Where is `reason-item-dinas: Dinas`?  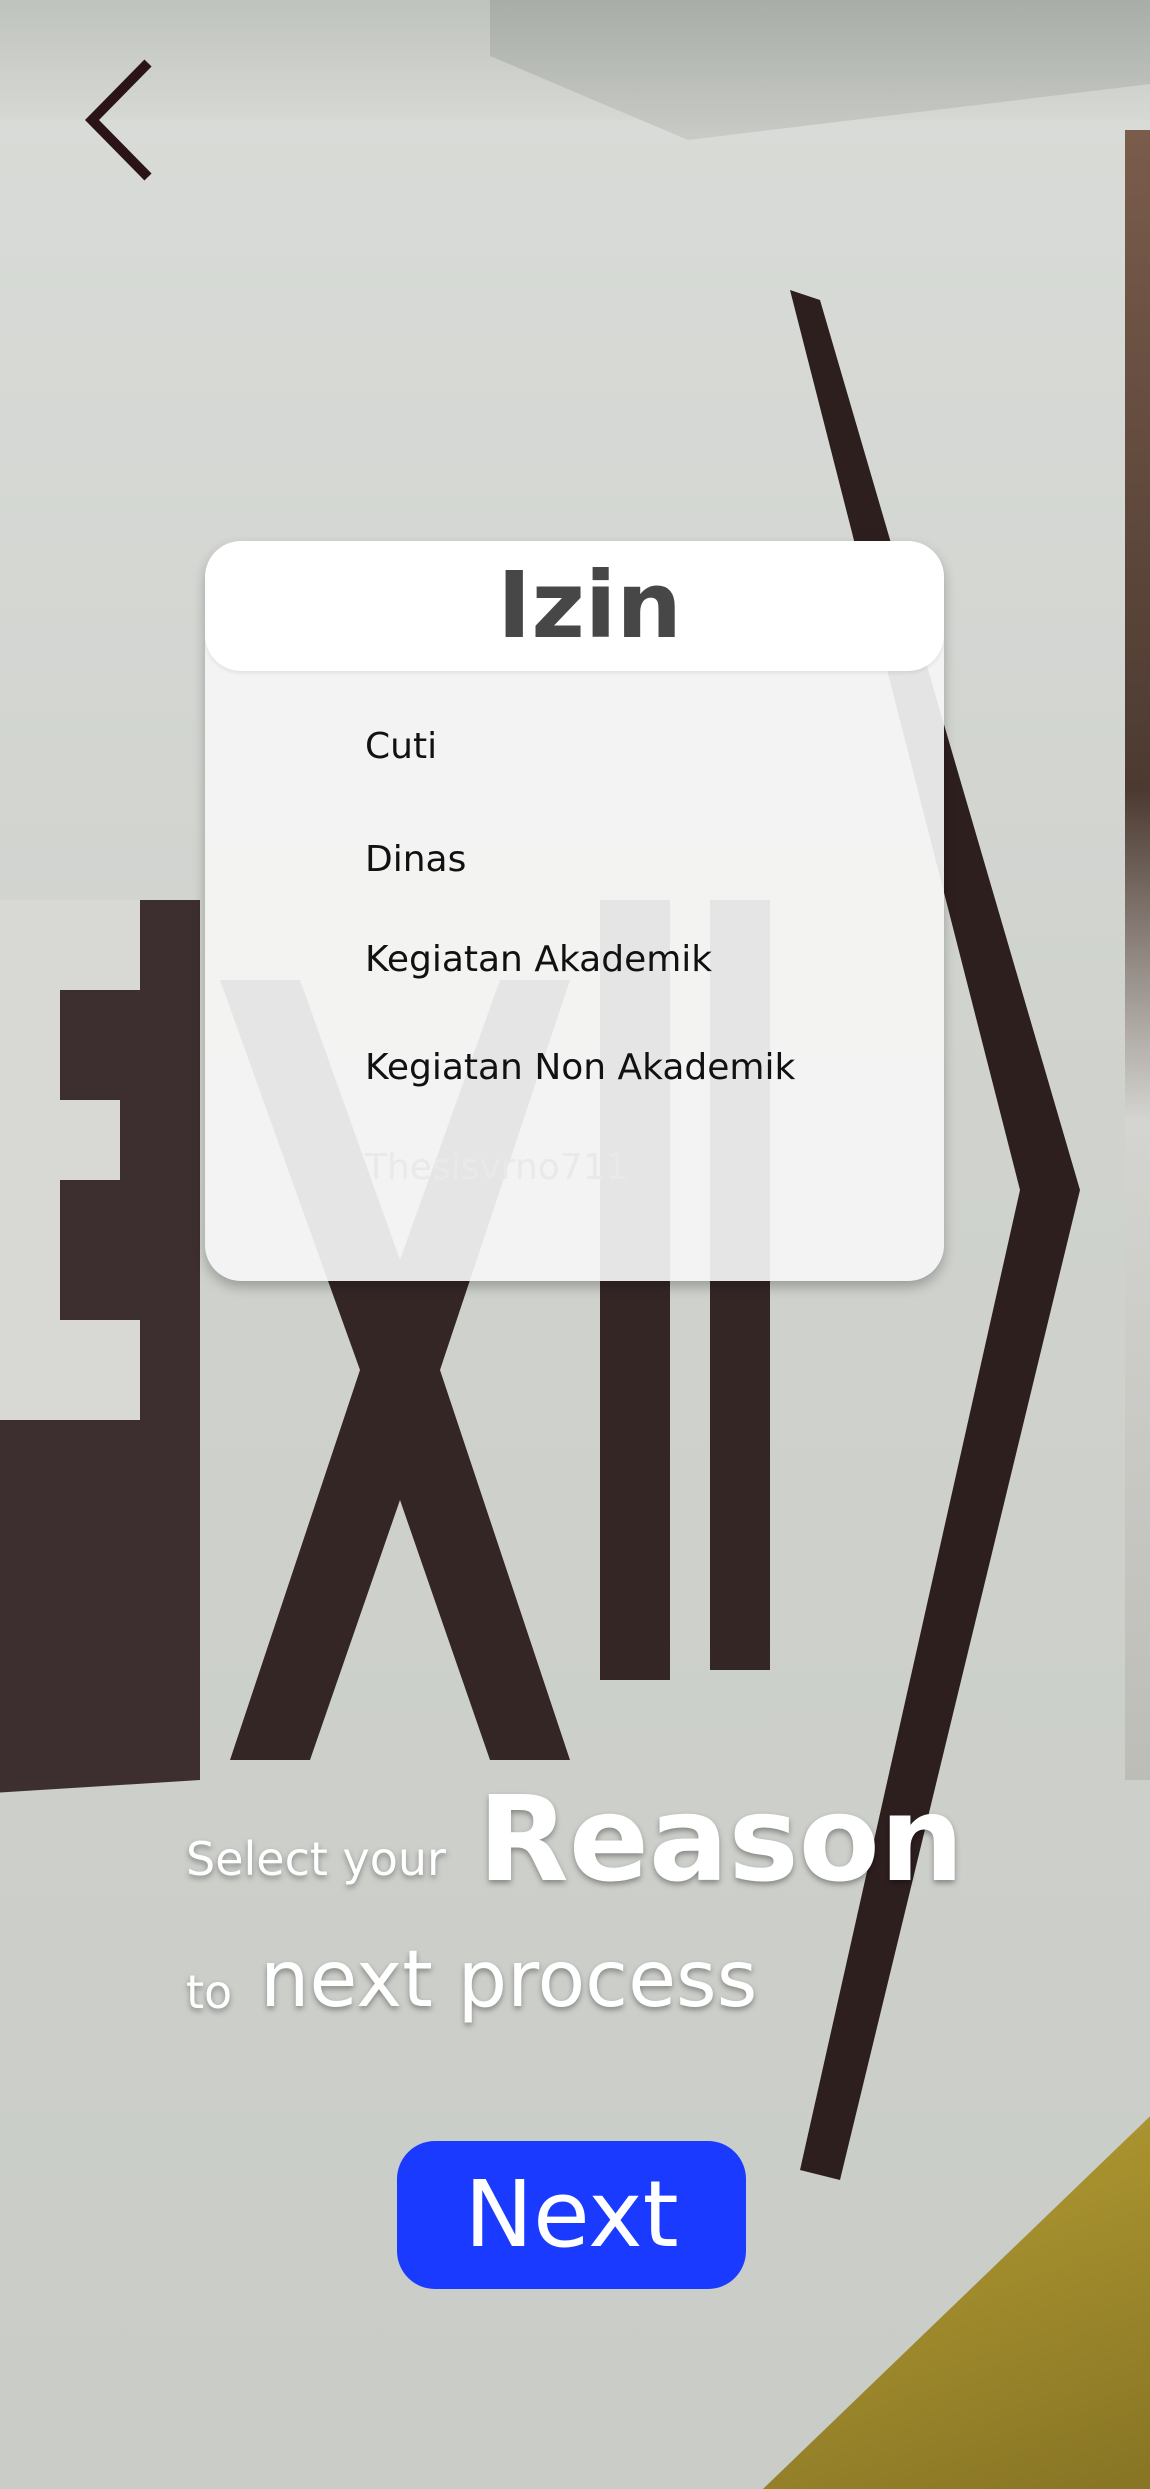 reason-item-dinas: Dinas is located at coordinates (415, 859).